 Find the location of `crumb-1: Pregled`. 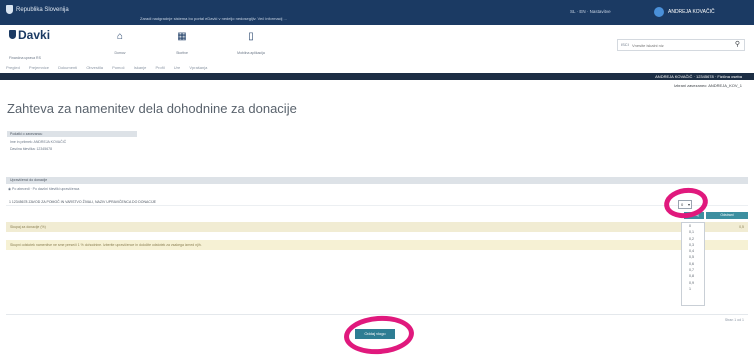

crumb-1: Pregled is located at coordinates (13, 67).